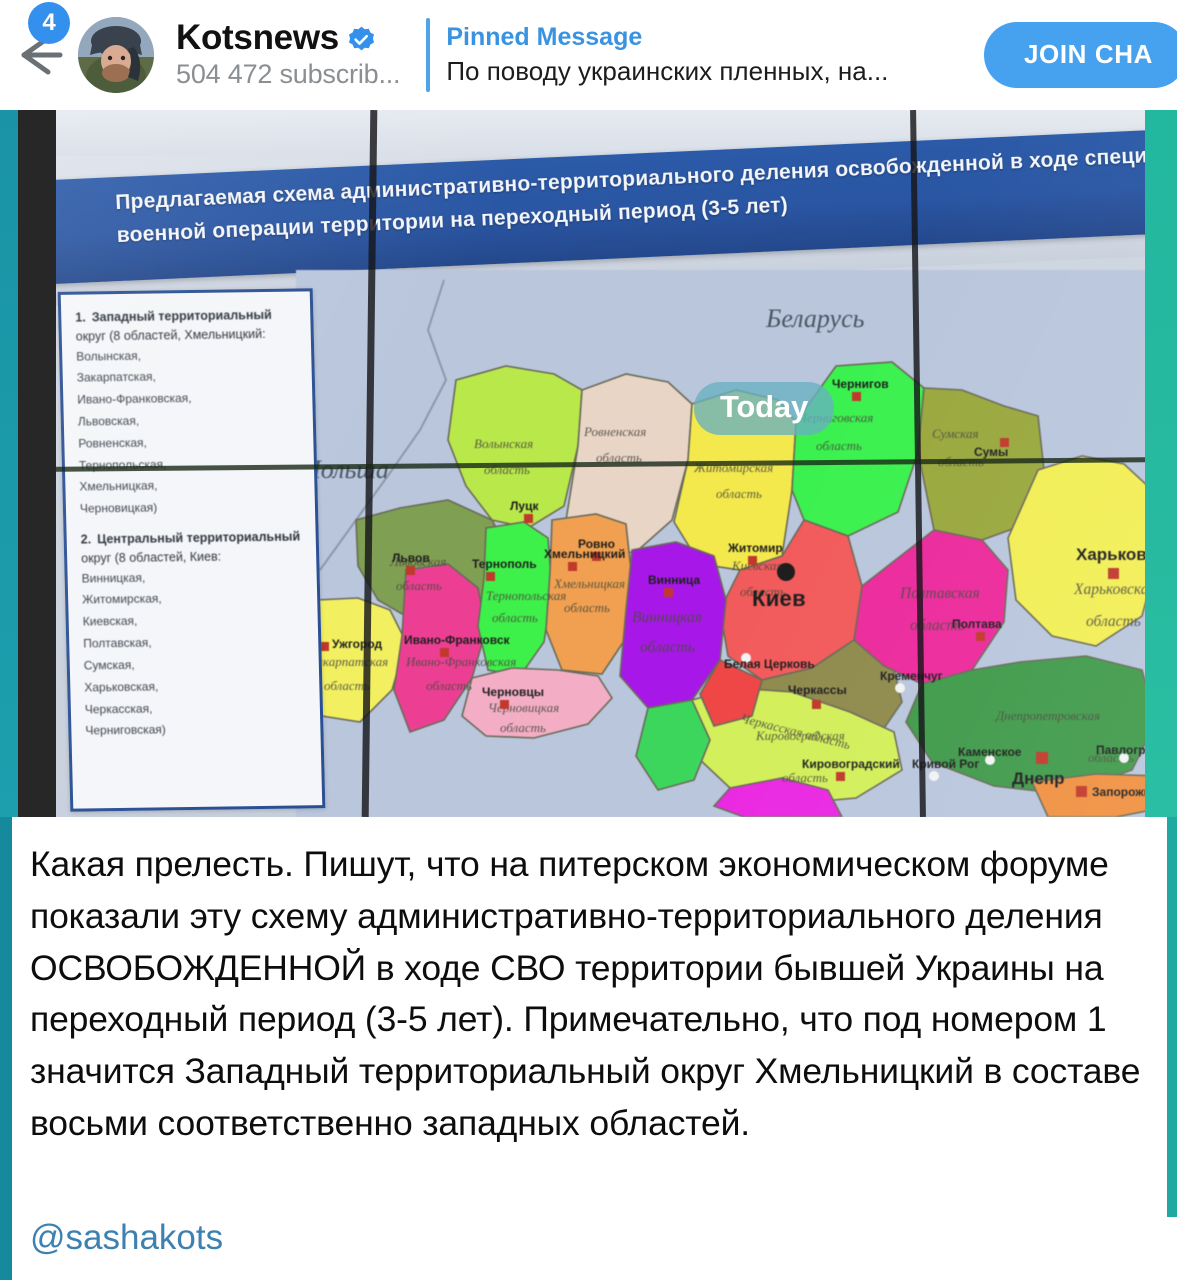 This screenshot has width=1177, height=1280. What do you see at coordinates (779, 598) in the screenshot?
I see `capital-label: Киев` at bounding box center [779, 598].